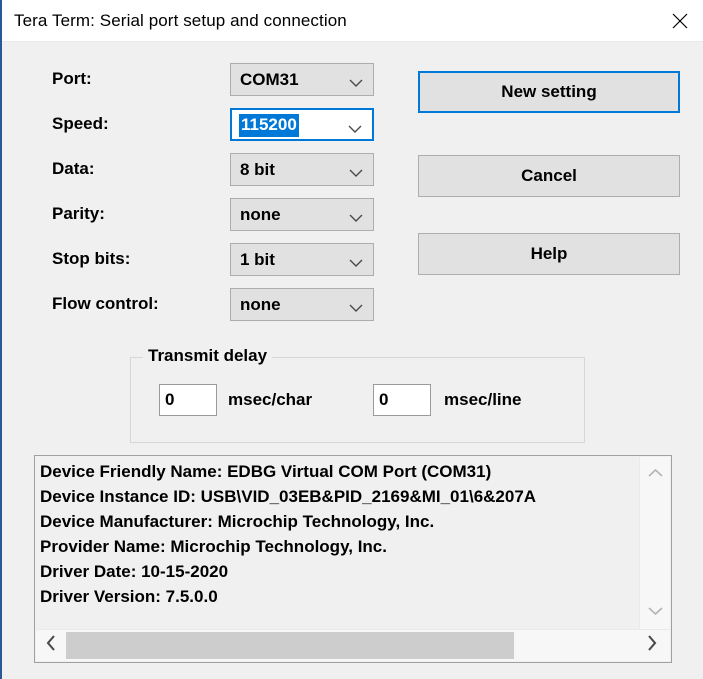 This screenshot has height=679, width=703. What do you see at coordinates (269, 125) in the screenshot?
I see `speed-value: 115200` at bounding box center [269, 125].